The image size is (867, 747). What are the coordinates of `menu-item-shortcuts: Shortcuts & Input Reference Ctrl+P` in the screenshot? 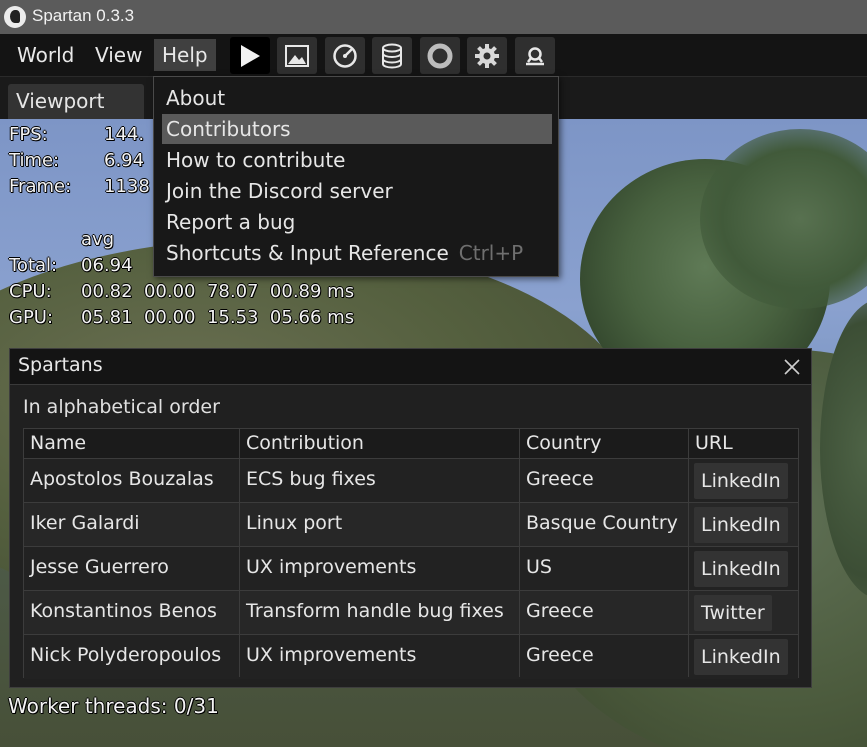 It's located at (357, 253).